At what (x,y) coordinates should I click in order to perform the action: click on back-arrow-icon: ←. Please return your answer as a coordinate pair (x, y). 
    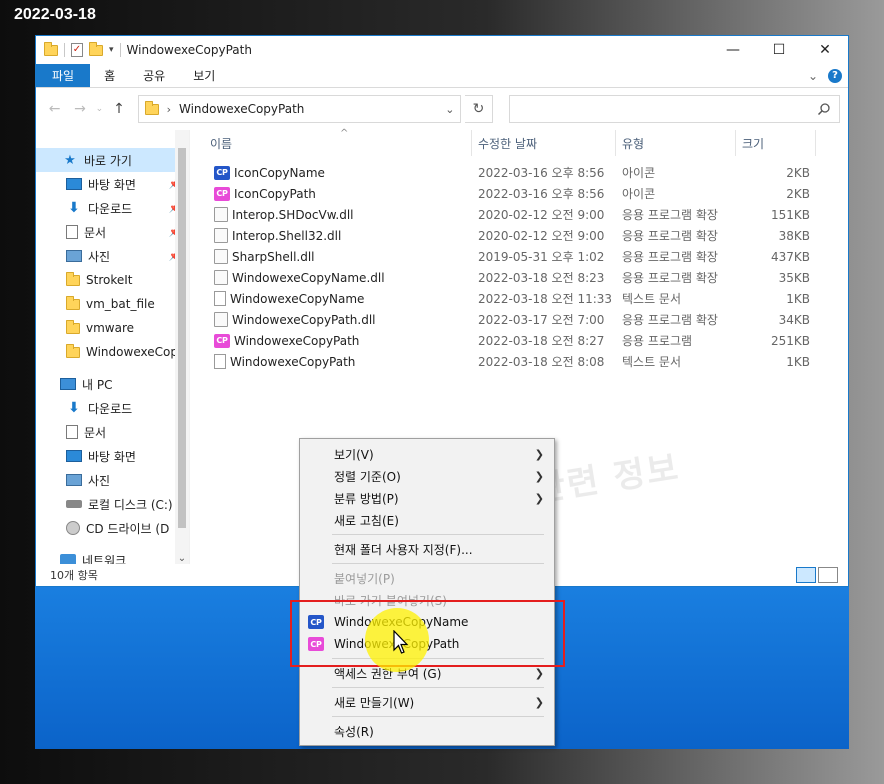
    Looking at the image, I should click on (54, 109).